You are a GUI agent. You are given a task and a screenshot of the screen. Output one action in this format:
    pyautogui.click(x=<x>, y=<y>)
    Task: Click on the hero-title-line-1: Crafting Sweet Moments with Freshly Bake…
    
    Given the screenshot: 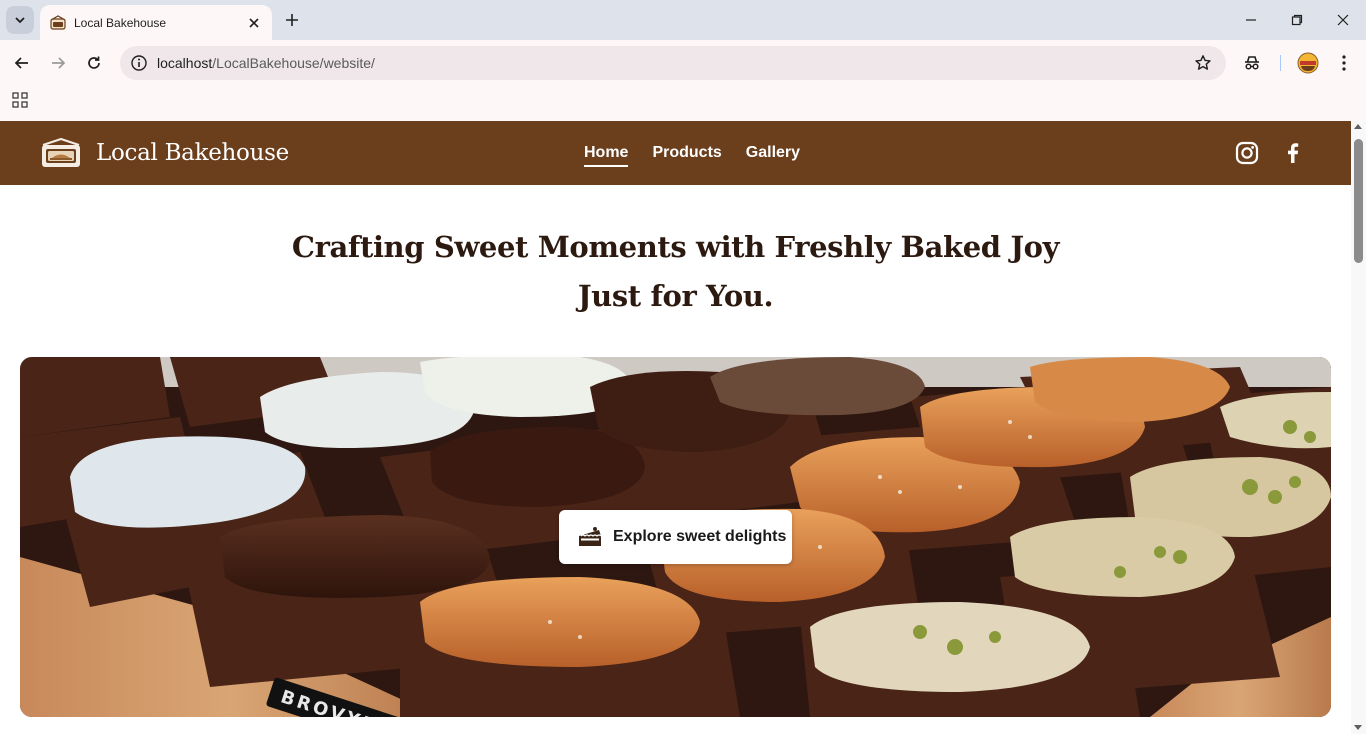 What is the action you would take?
    pyautogui.click(x=675, y=247)
    